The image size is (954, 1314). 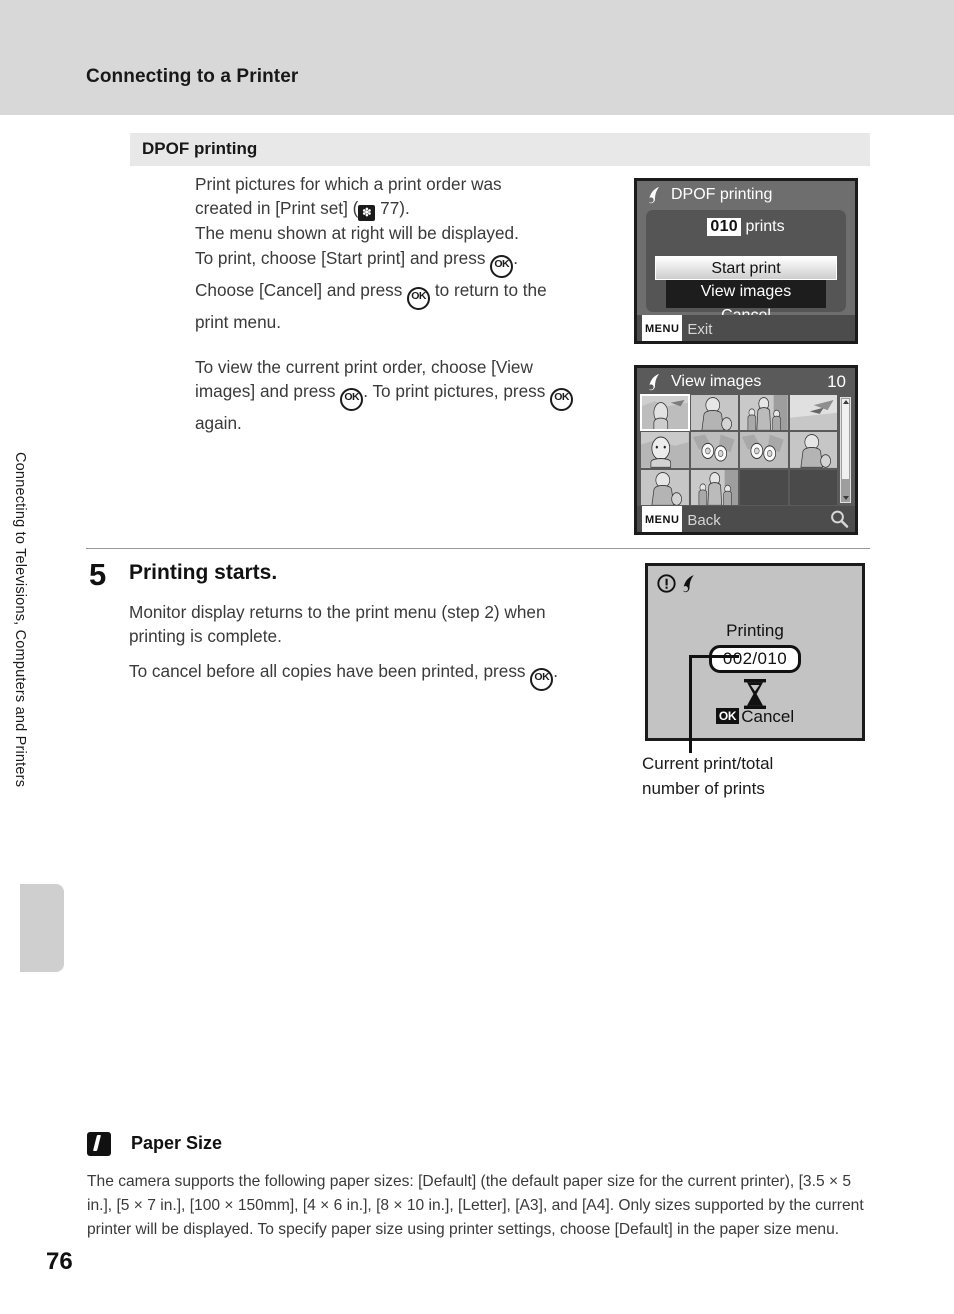 I want to click on dpof-footer-label: Exit, so click(x=700, y=329).